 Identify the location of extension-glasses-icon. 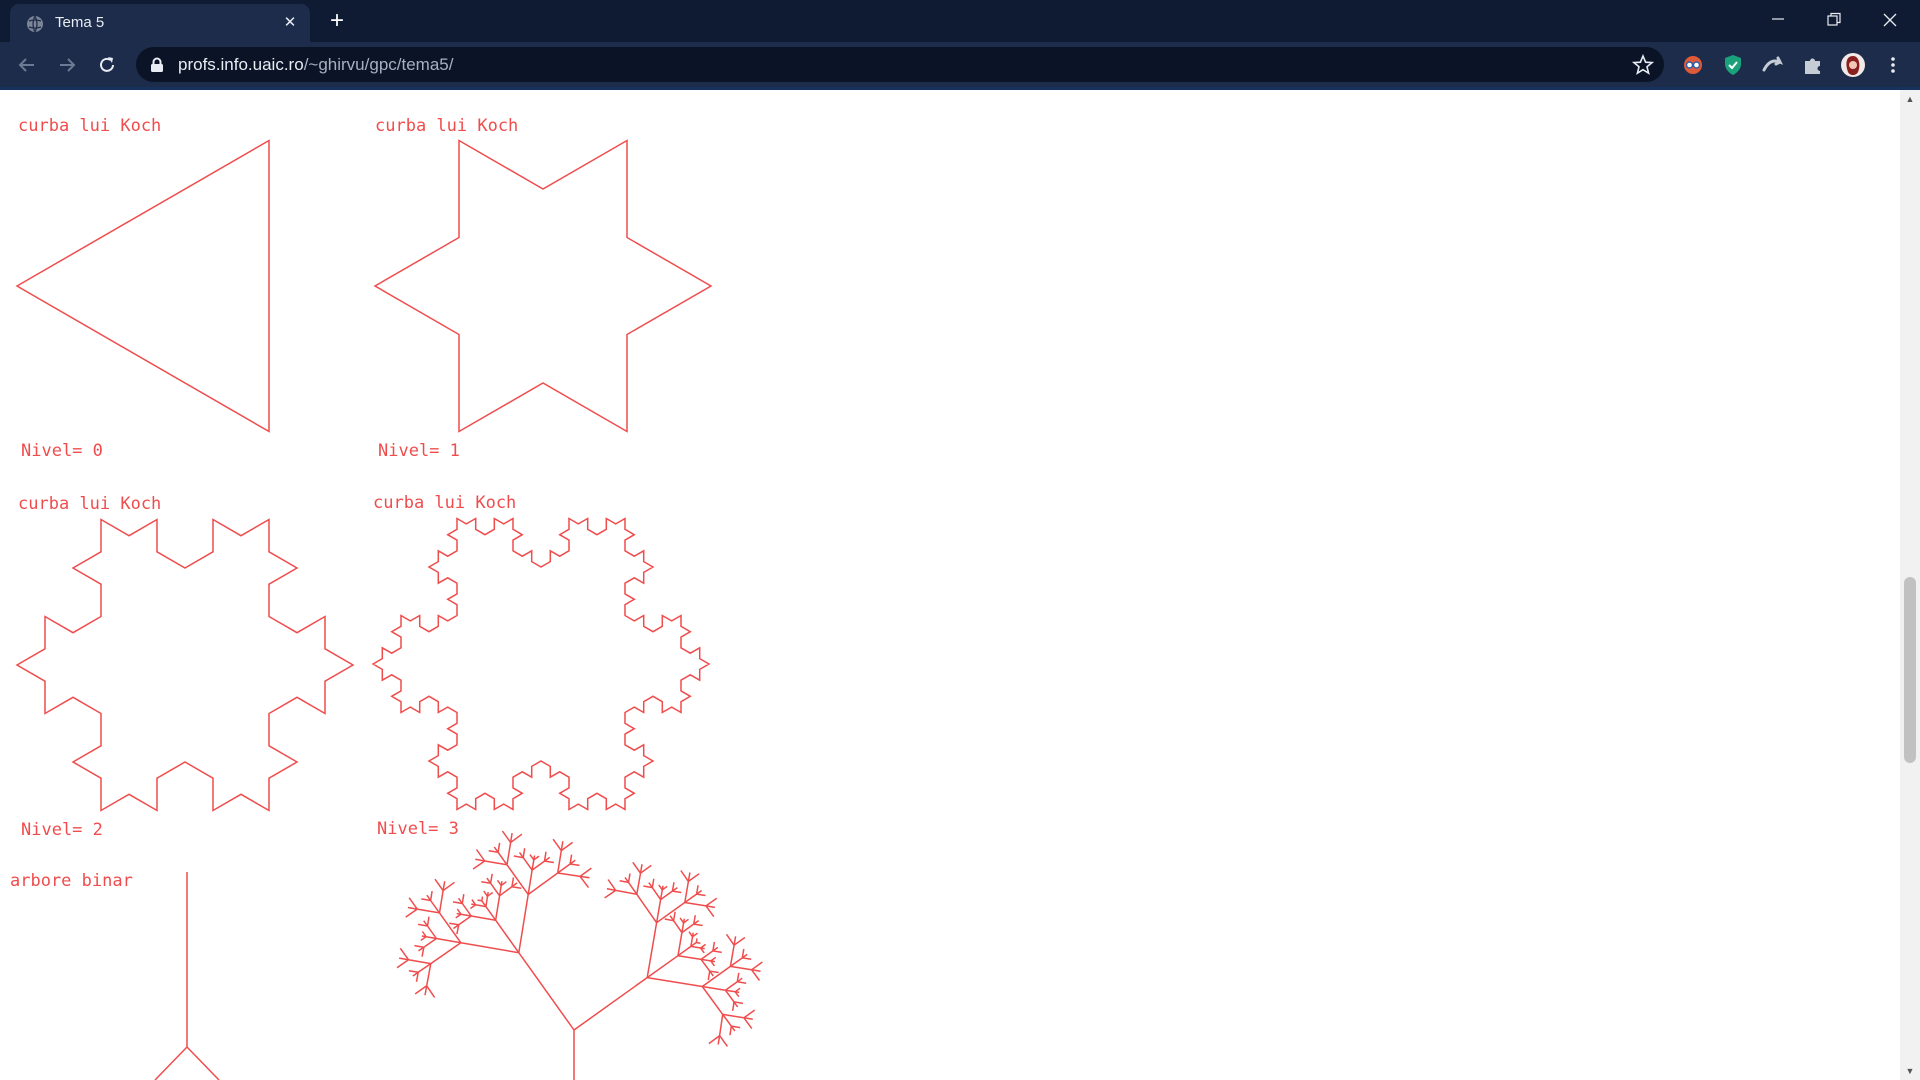
(1693, 65).